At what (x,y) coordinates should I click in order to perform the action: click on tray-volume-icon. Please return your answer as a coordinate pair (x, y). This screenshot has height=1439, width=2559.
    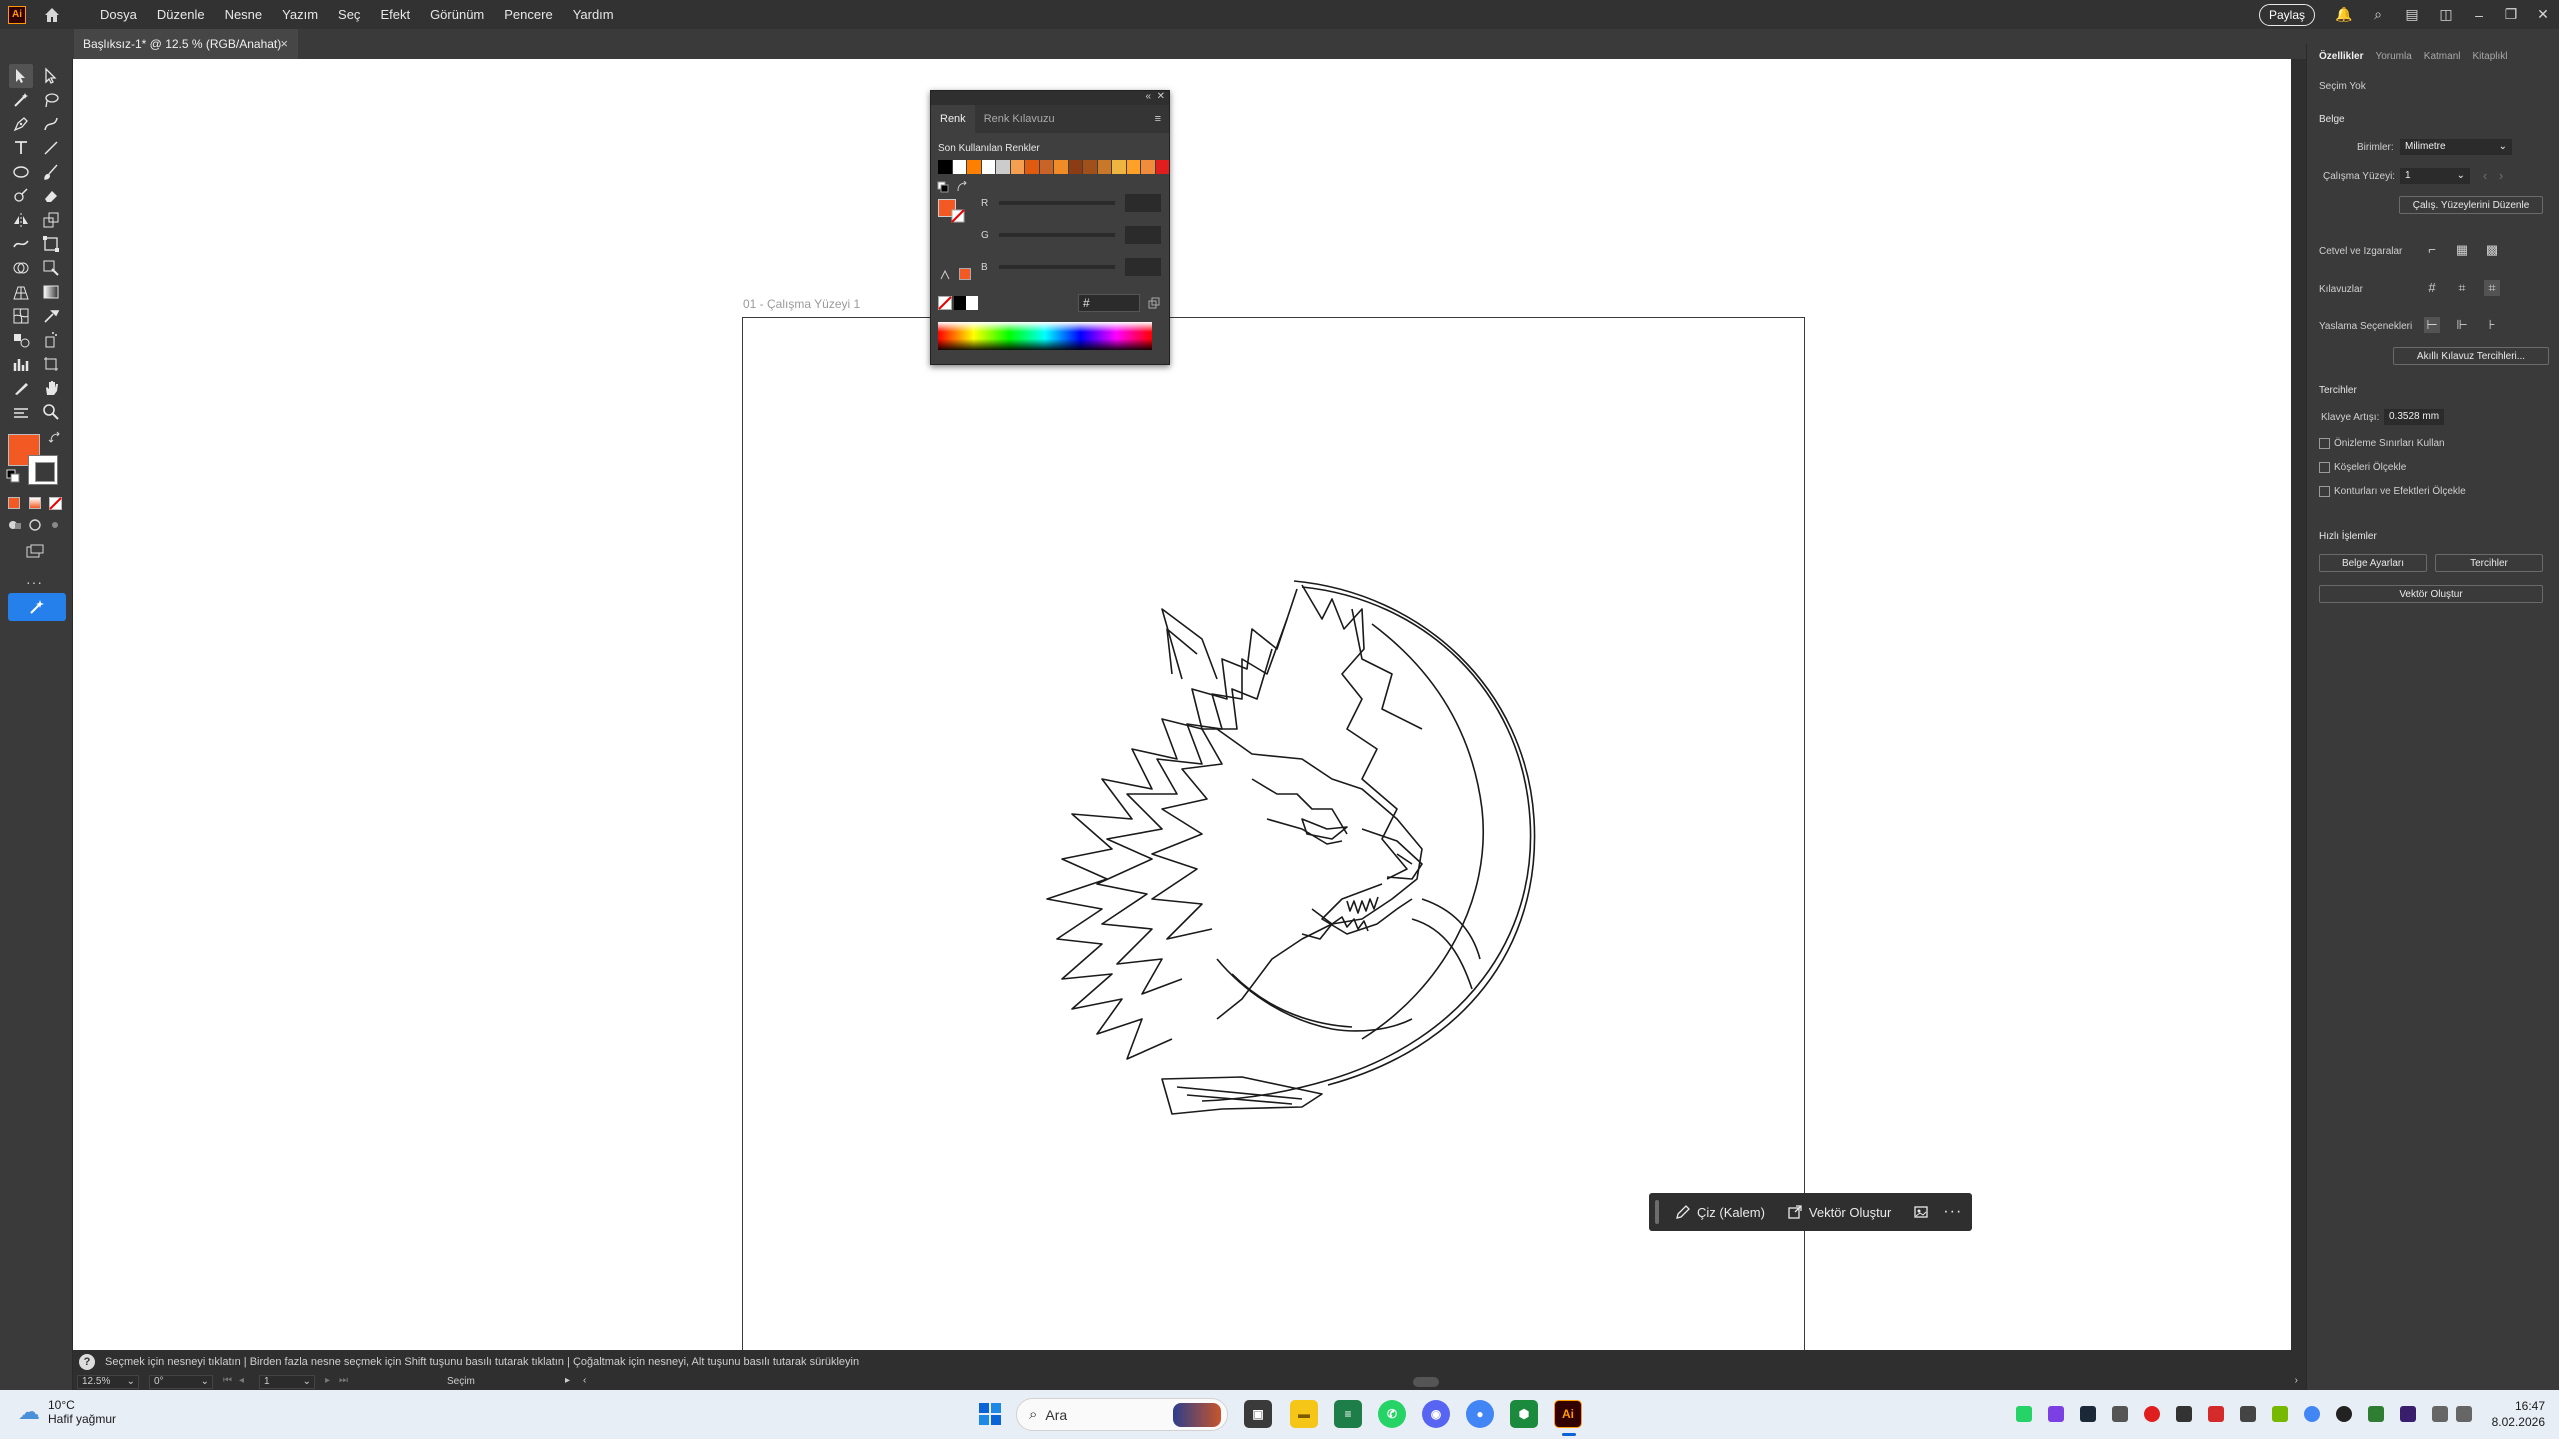
    Looking at the image, I should click on (2464, 1414).